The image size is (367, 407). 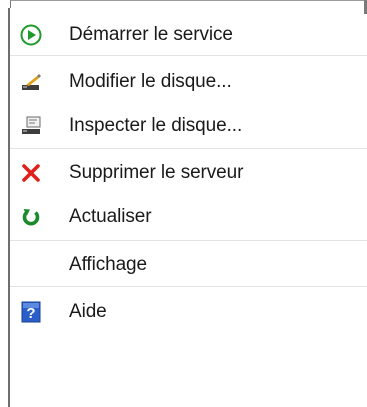 I want to click on help-icon: ?, so click(x=31, y=312).